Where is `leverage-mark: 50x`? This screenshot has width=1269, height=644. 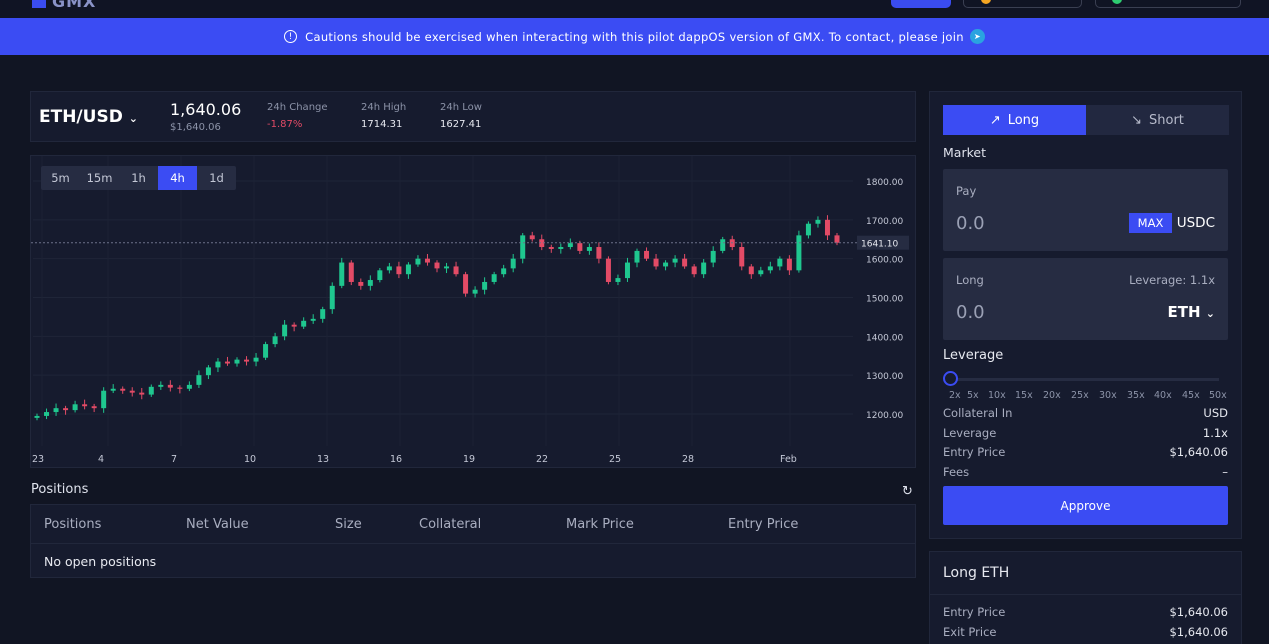
leverage-mark: 50x is located at coordinates (1218, 395).